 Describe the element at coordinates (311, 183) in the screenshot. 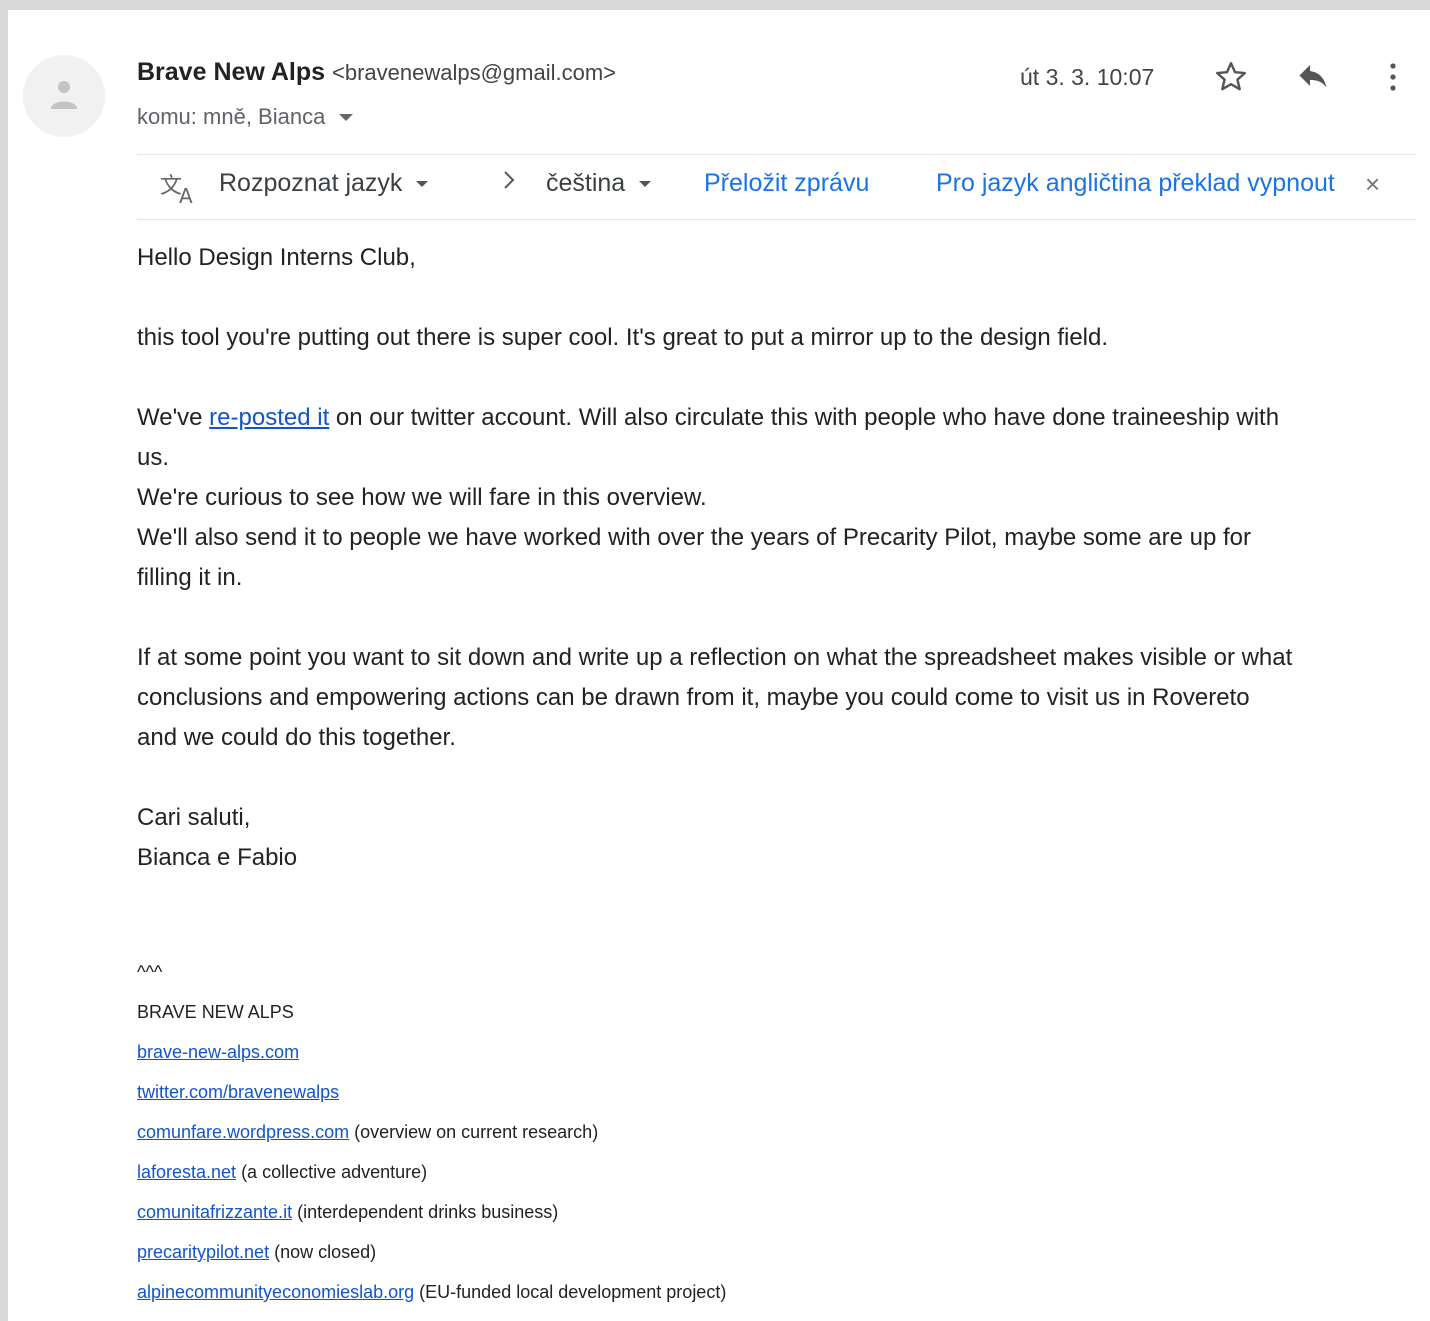

I see `detect-language-label: Rozpoznat jazyk` at that location.